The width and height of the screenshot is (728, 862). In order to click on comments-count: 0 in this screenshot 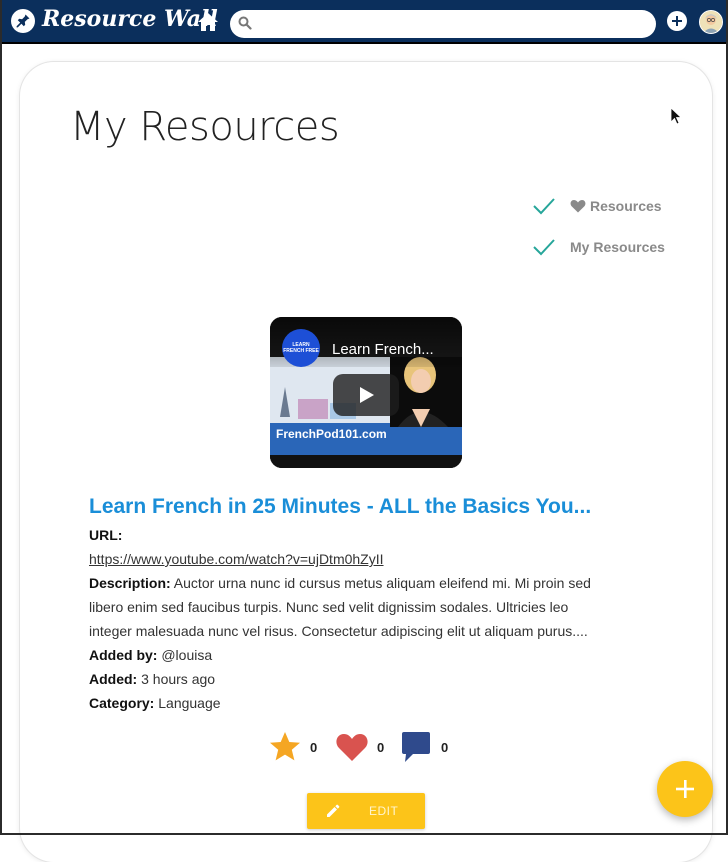, I will do `click(445, 747)`.